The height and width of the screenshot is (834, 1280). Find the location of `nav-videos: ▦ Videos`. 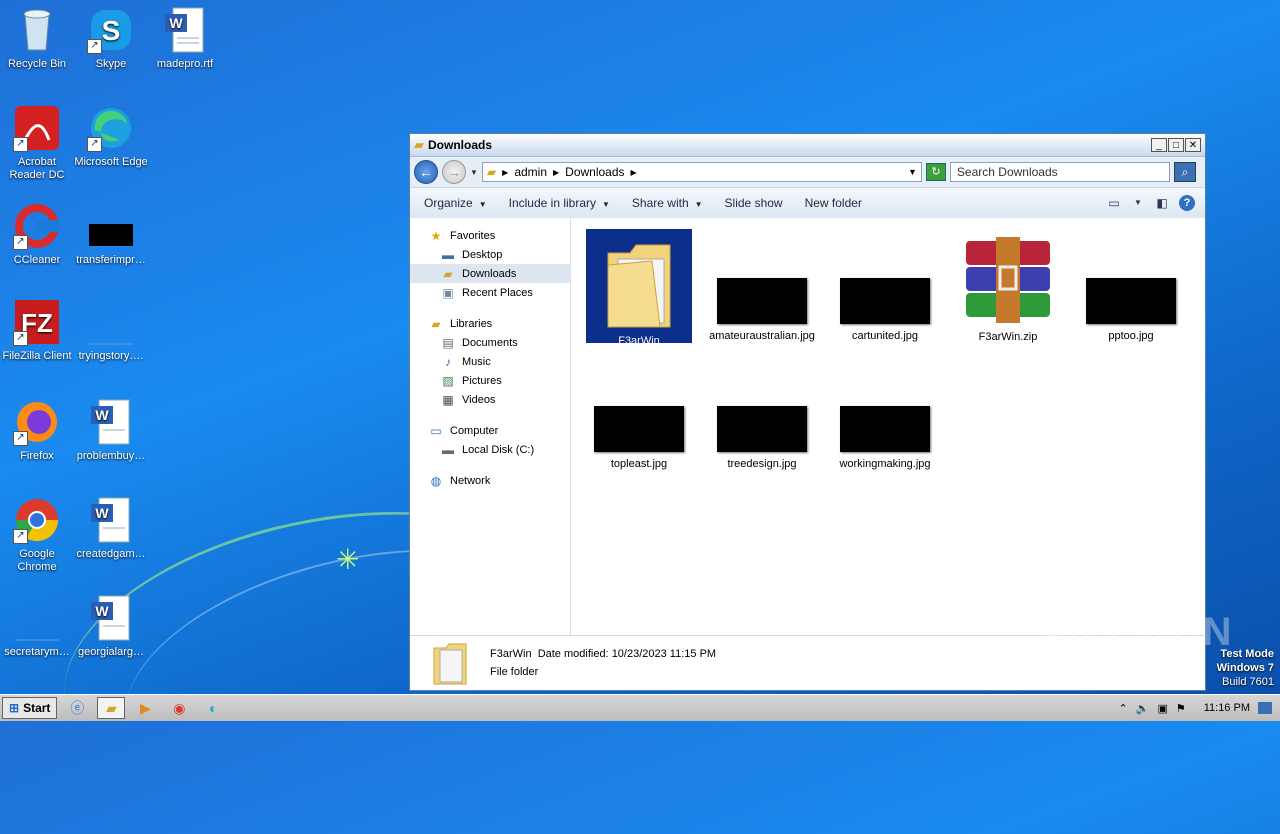

nav-videos: ▦ Videos is located at coordinates (490, 399).